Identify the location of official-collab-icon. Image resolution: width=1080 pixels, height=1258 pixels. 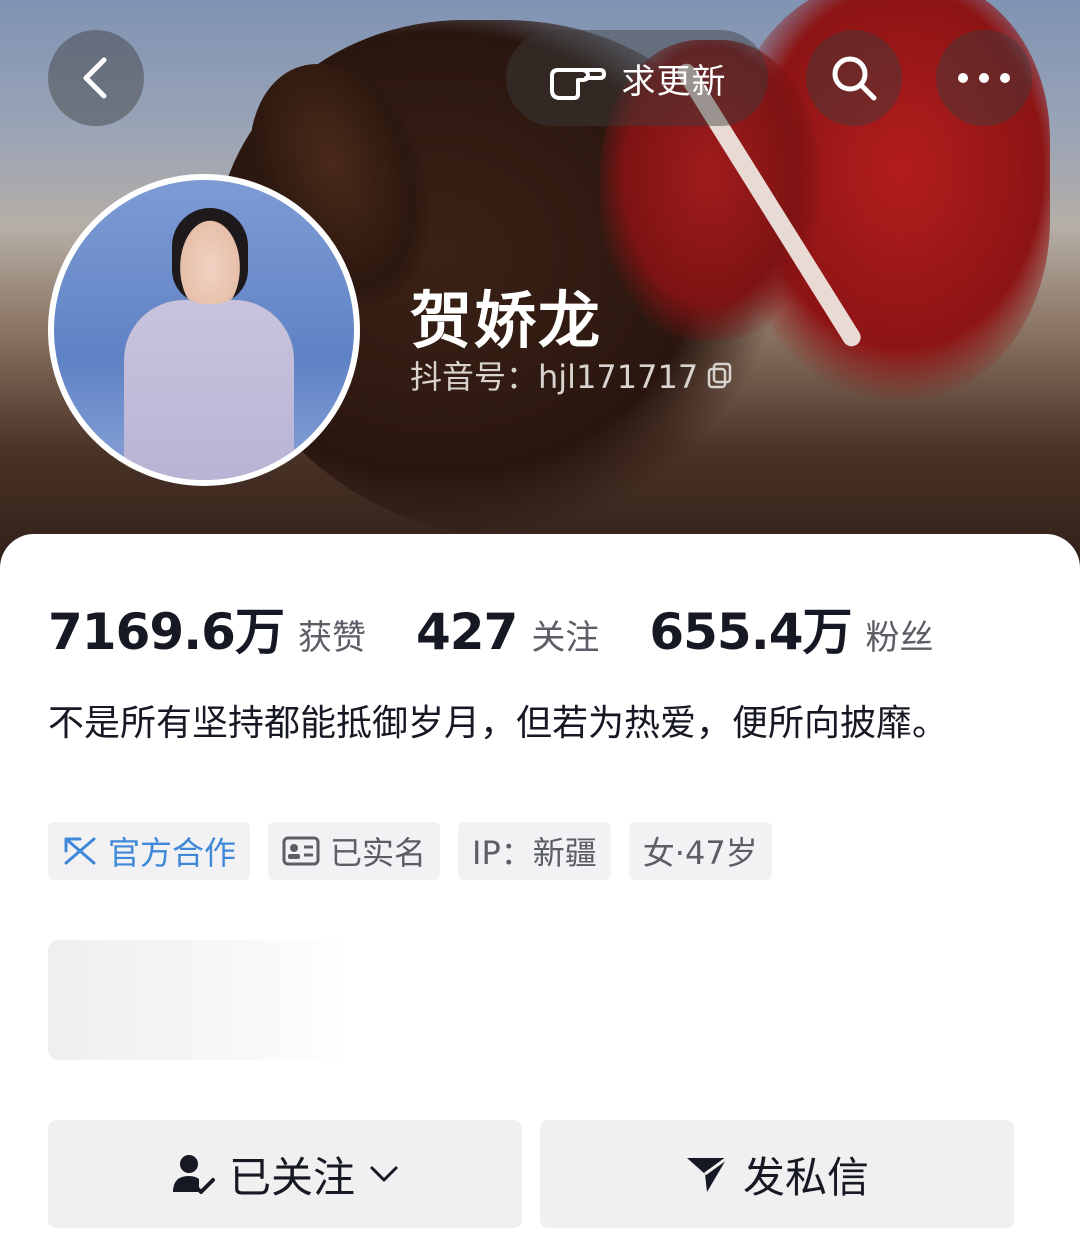
(80, 851).